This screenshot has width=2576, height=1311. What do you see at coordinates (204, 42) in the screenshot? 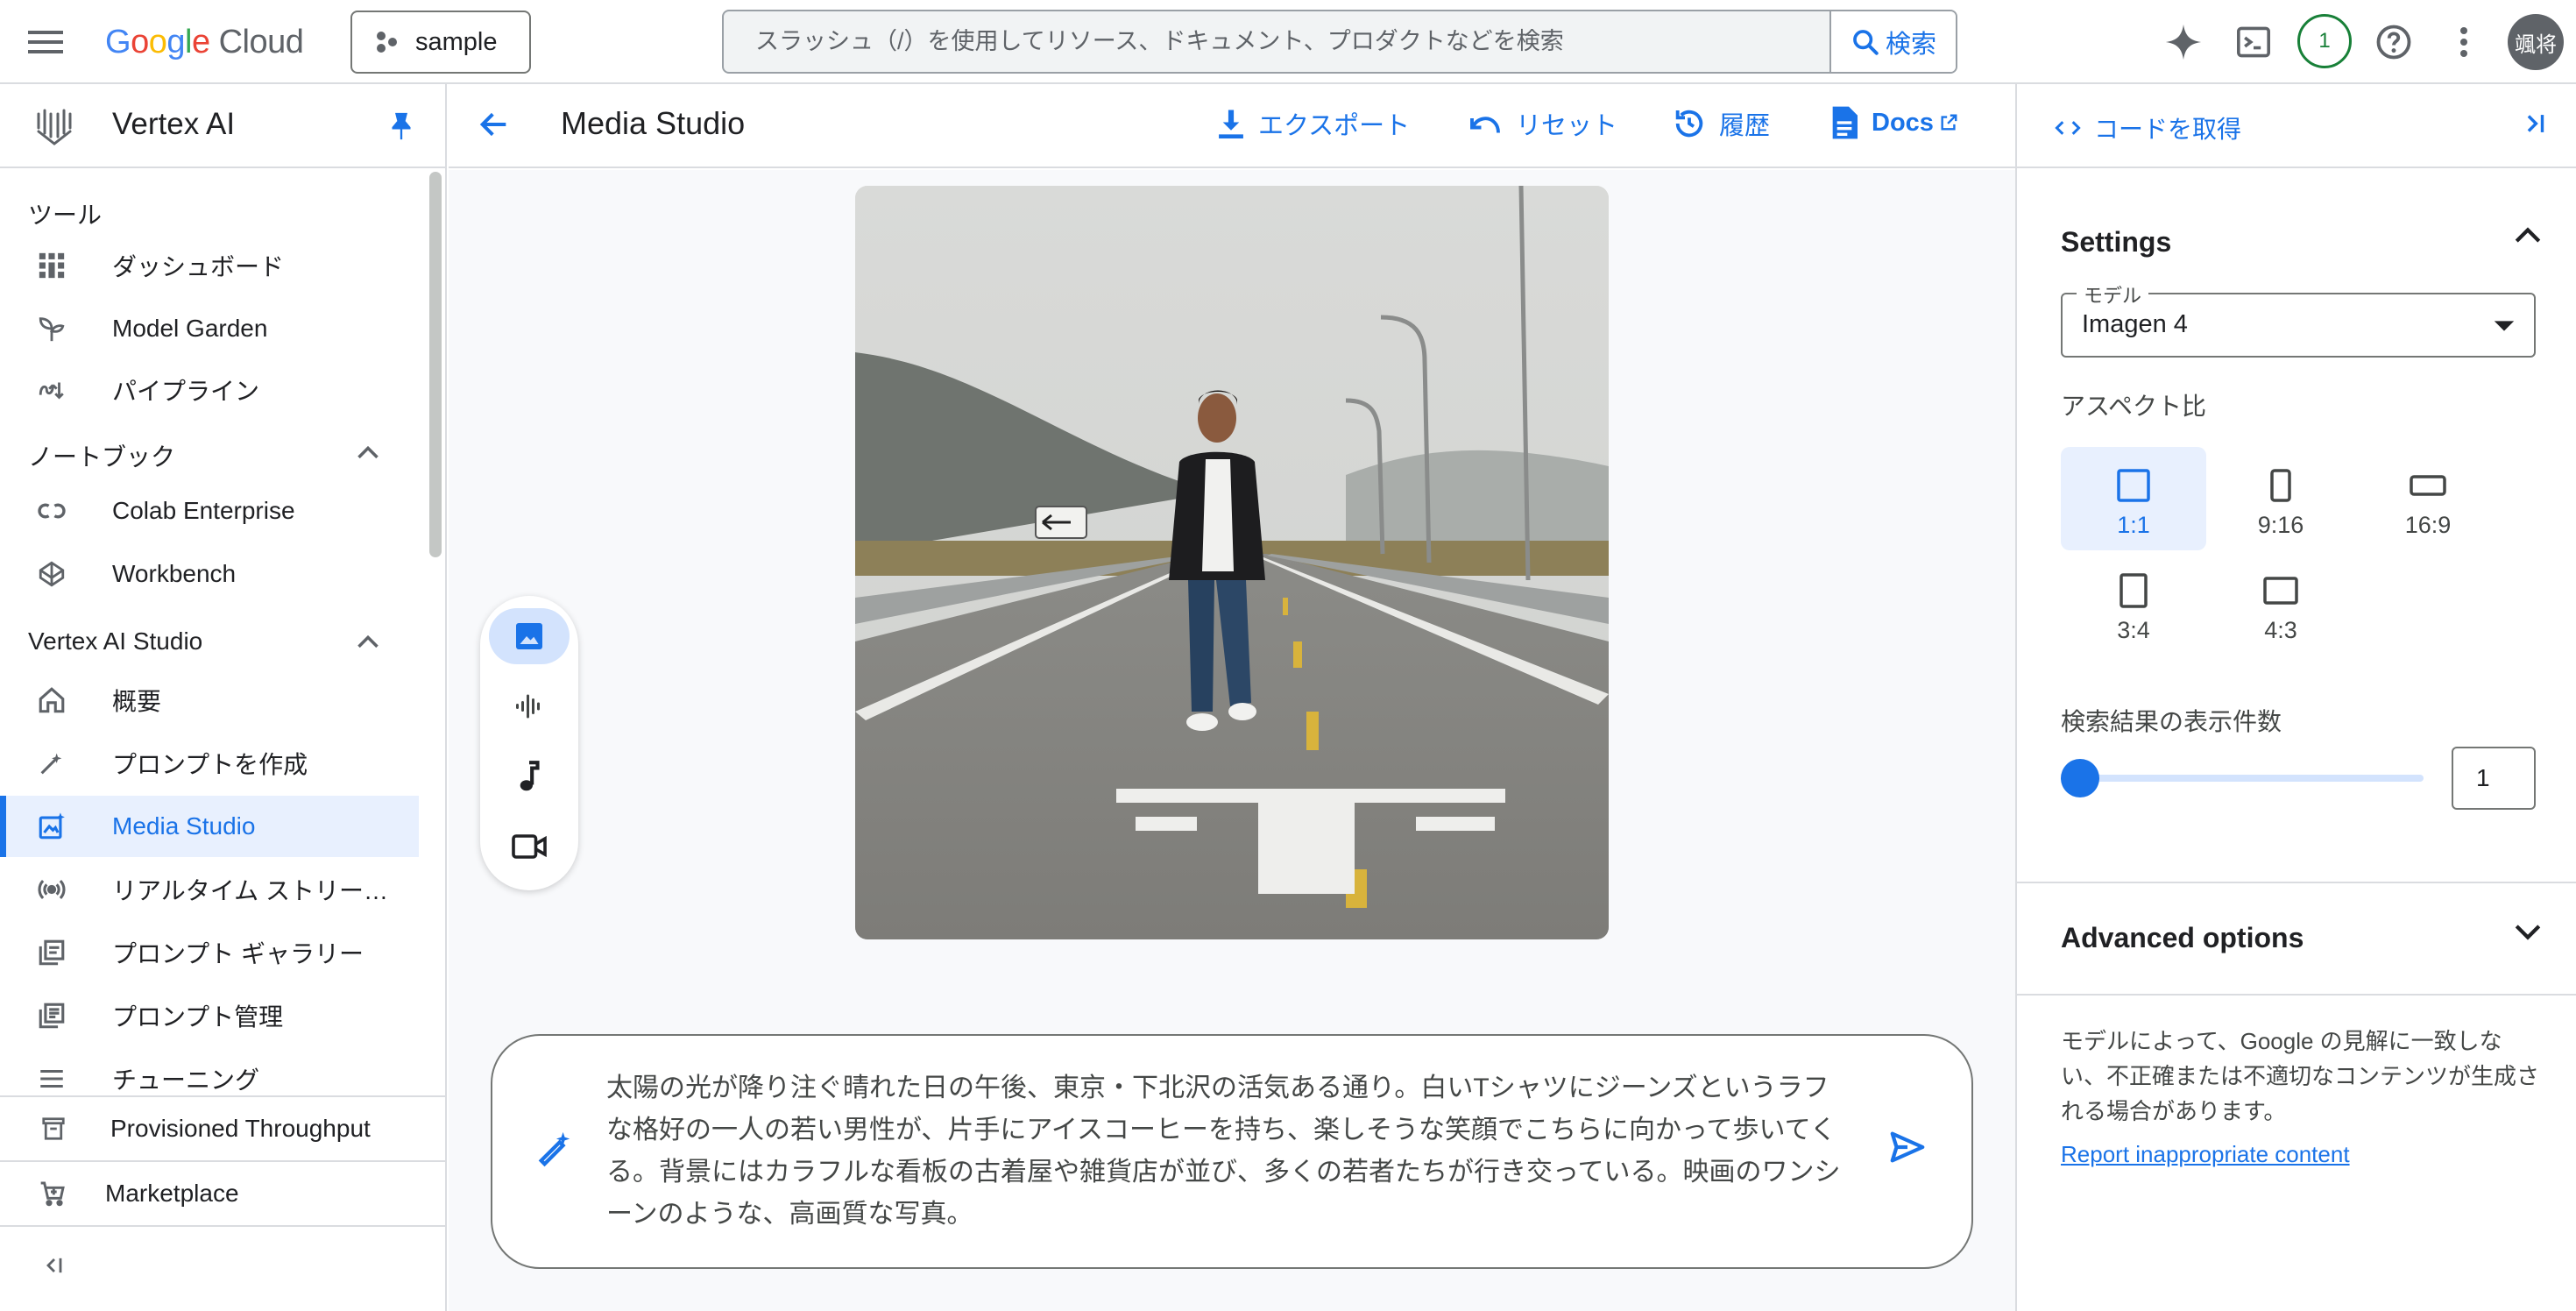
I see `google-cloud-logo: Google Cloud` at bounding box center [204, 42].